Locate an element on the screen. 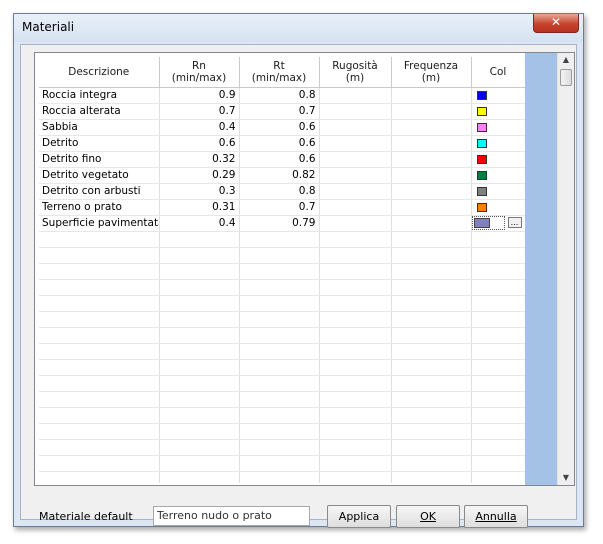 Image resolution: width=603 pixels, height=544 pixels. column-header: Rugosità (m) is located at coordinates (355, 72).